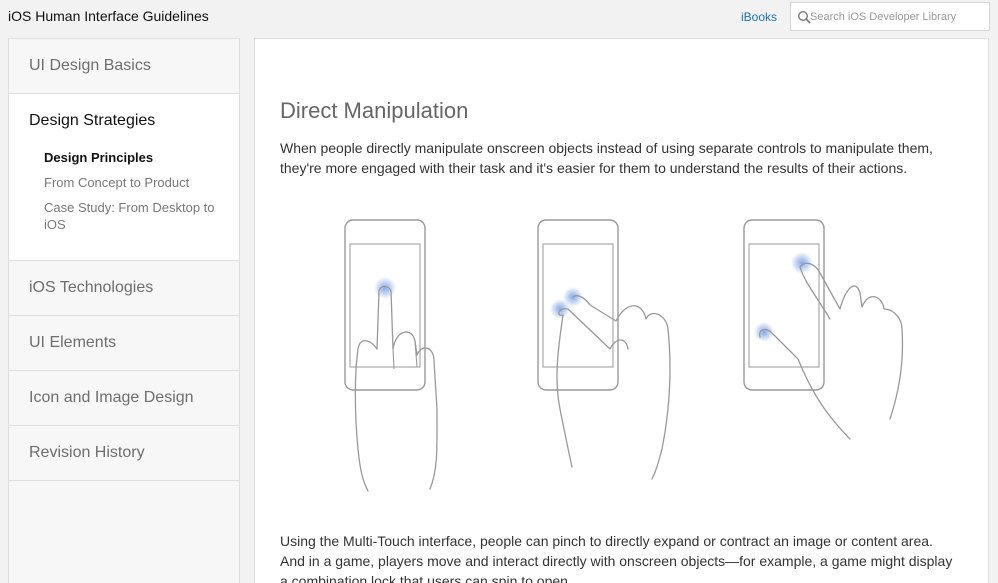 The image size is (998, 583). What do you see at coordinates (391, 355) in the screenshot?
I see `phone-tap-icon` at bounding box center [391, 355].